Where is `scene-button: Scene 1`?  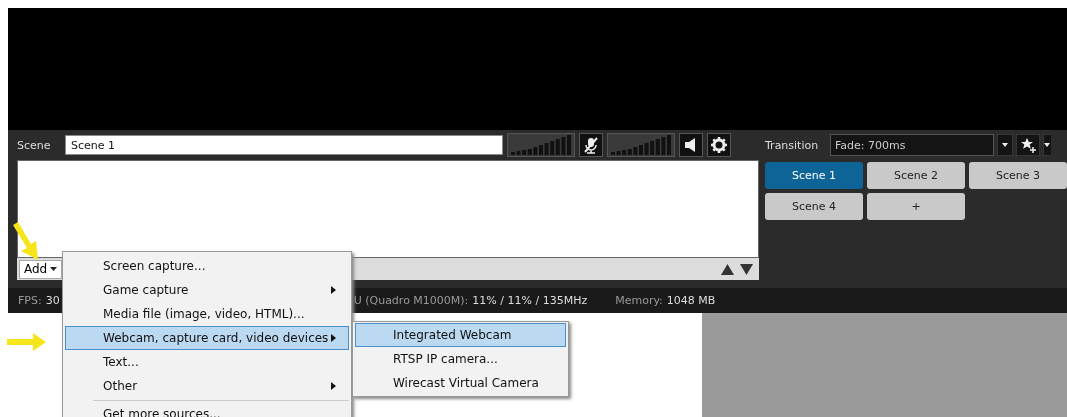 scene-button: Scene 1 is located at coordinates (814, 175).